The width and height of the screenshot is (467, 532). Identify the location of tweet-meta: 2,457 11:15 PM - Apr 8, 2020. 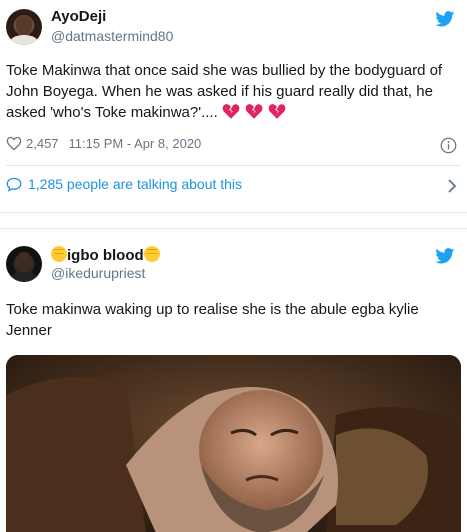
(103, 143).